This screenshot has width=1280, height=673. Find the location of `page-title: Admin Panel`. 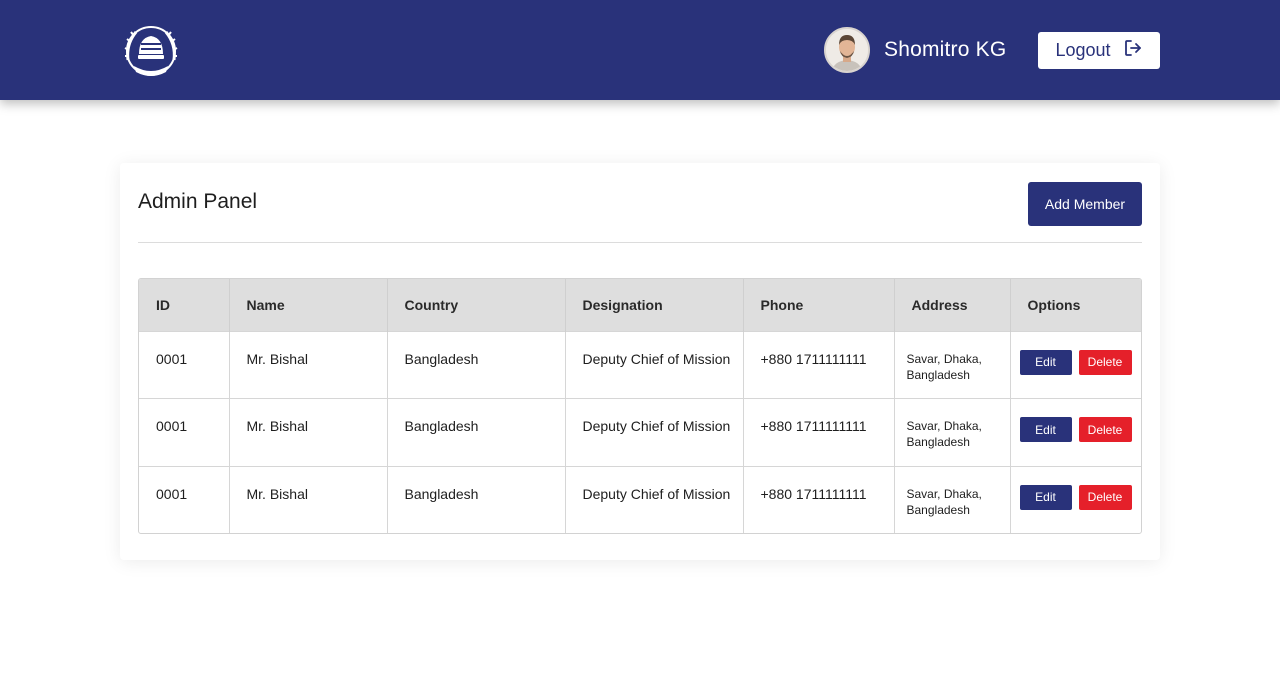

page-title: Admin Panel is located at coordinates (198, 201).